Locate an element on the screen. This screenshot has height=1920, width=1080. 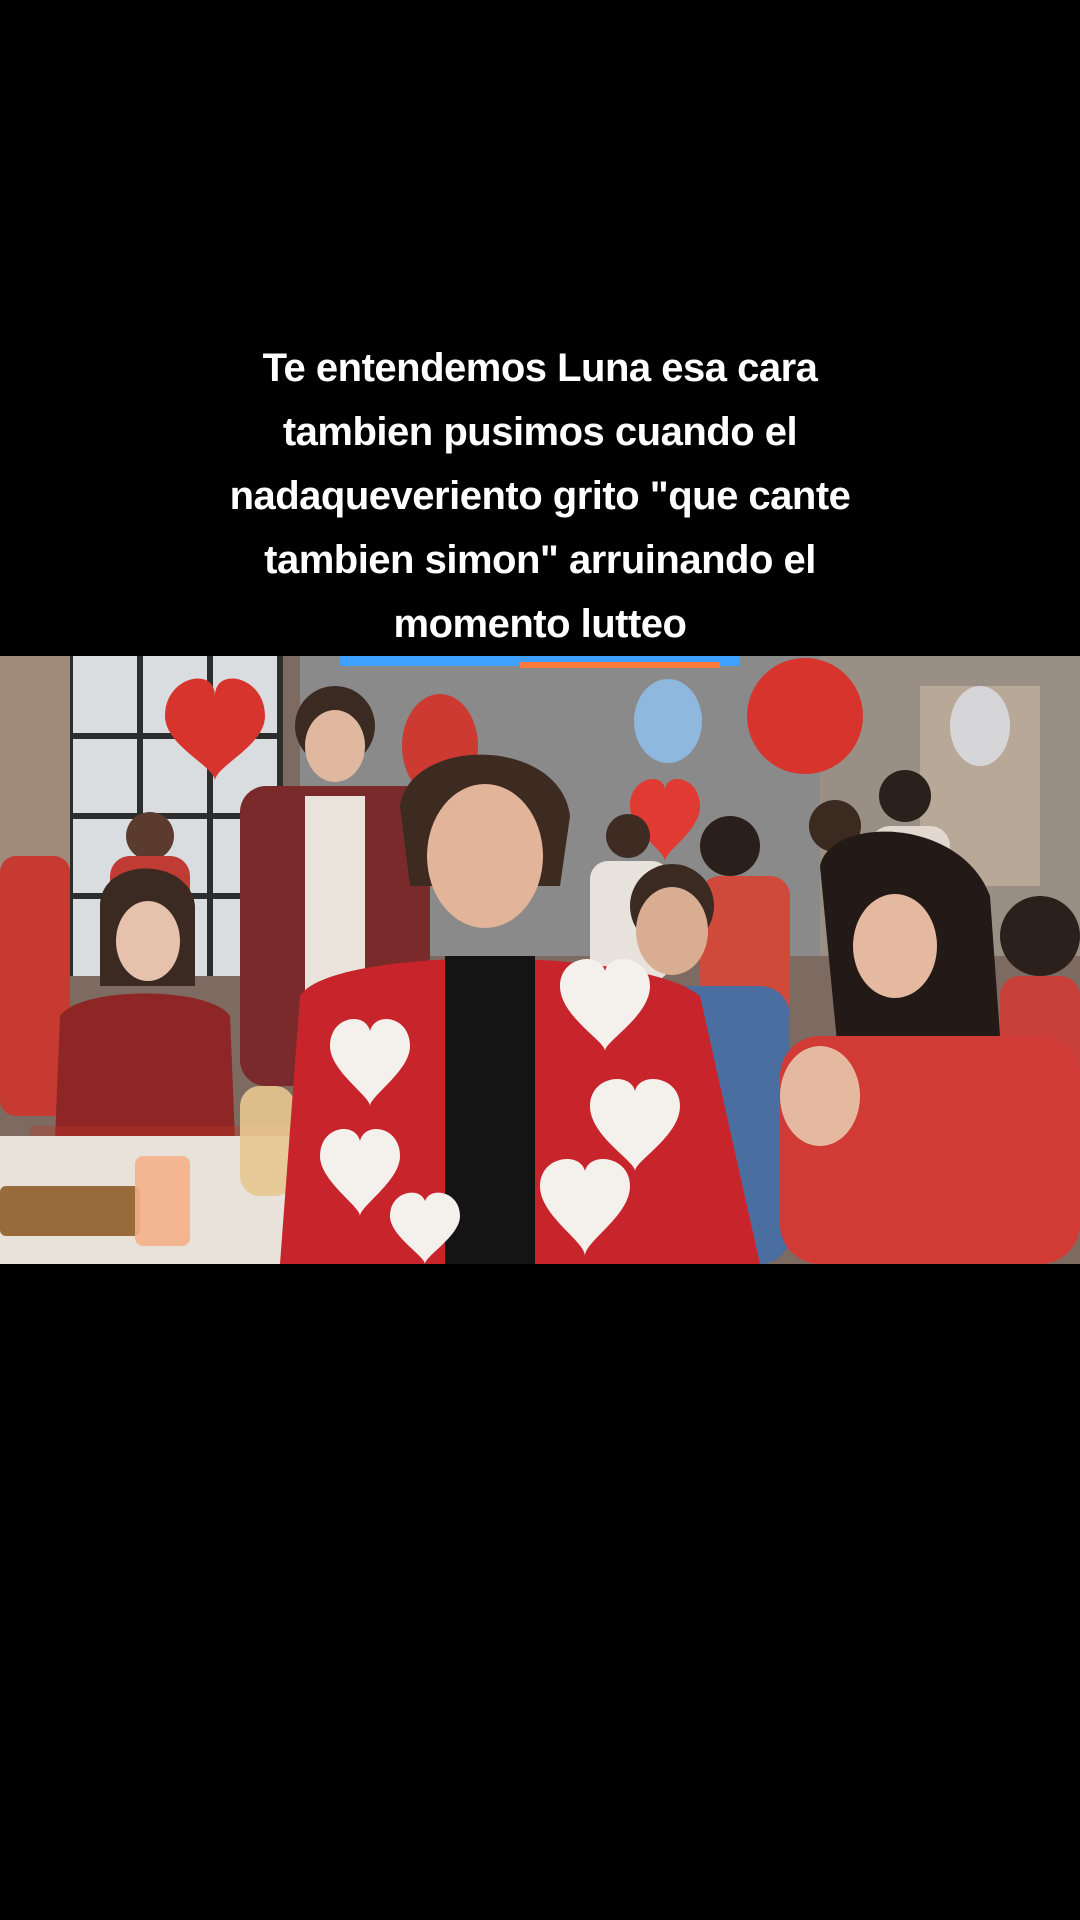
balloon-silver is located at coordinates (980, 726).